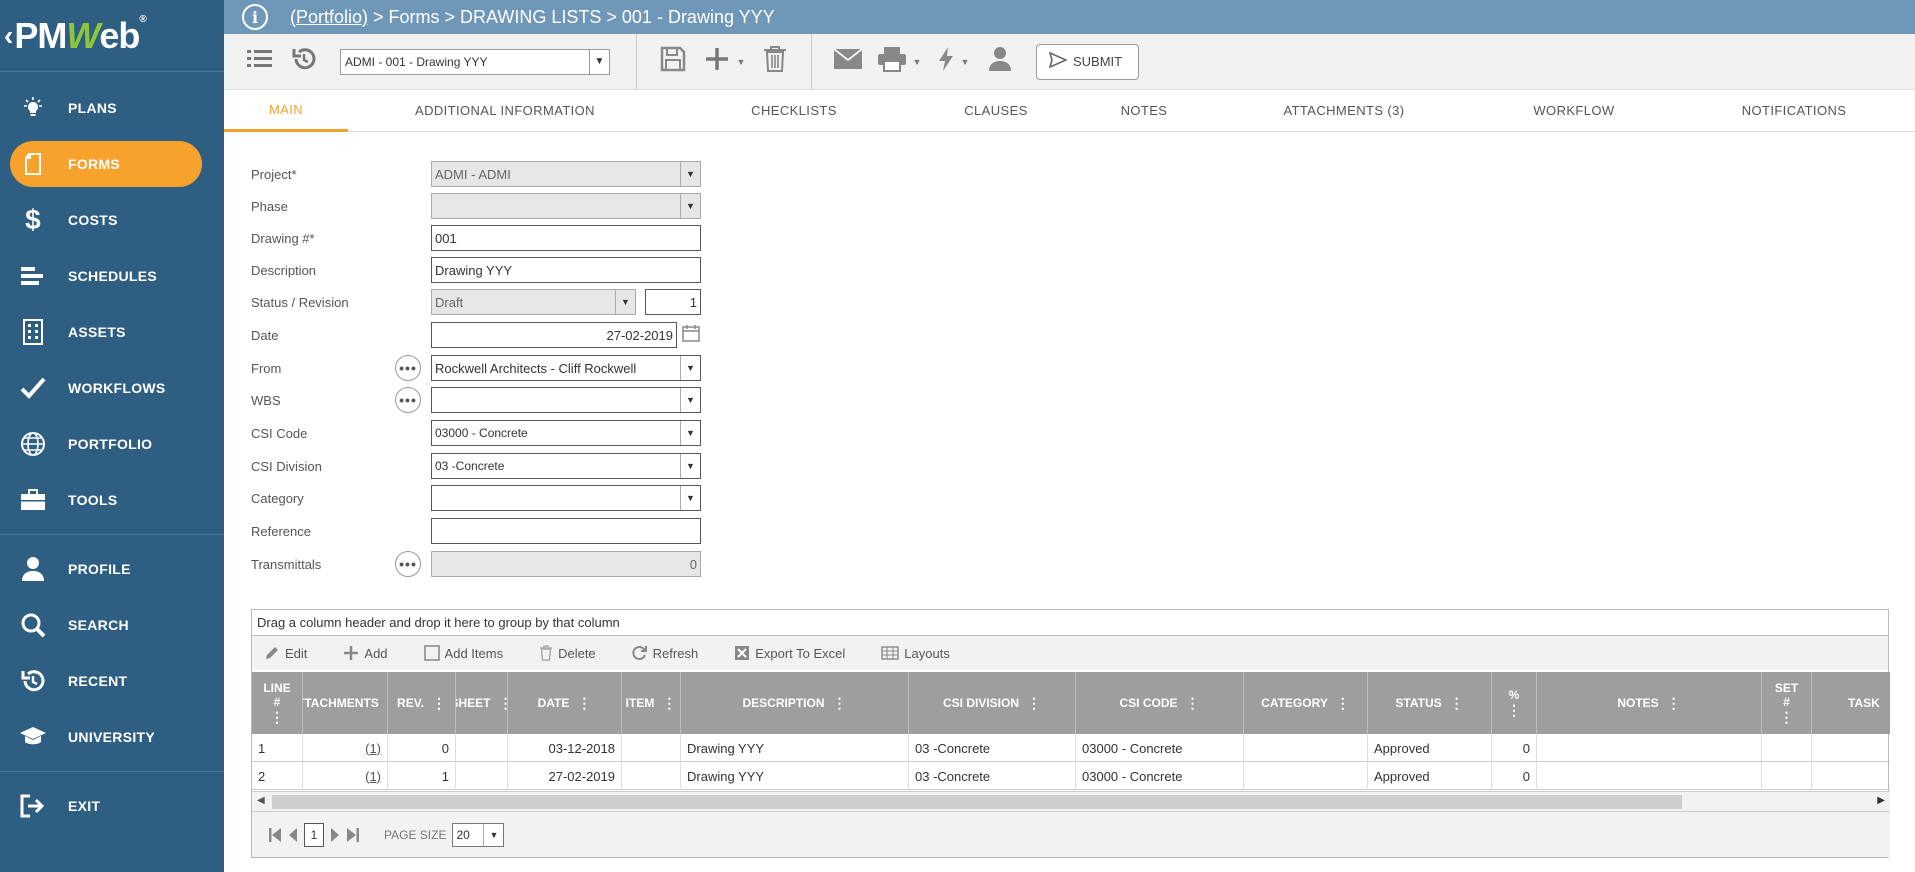 Image resolution: width=1915 pixels, height=872 pixels. I want to click on tab-notifications: NOTIFICATIONS, so click(1794, 111).